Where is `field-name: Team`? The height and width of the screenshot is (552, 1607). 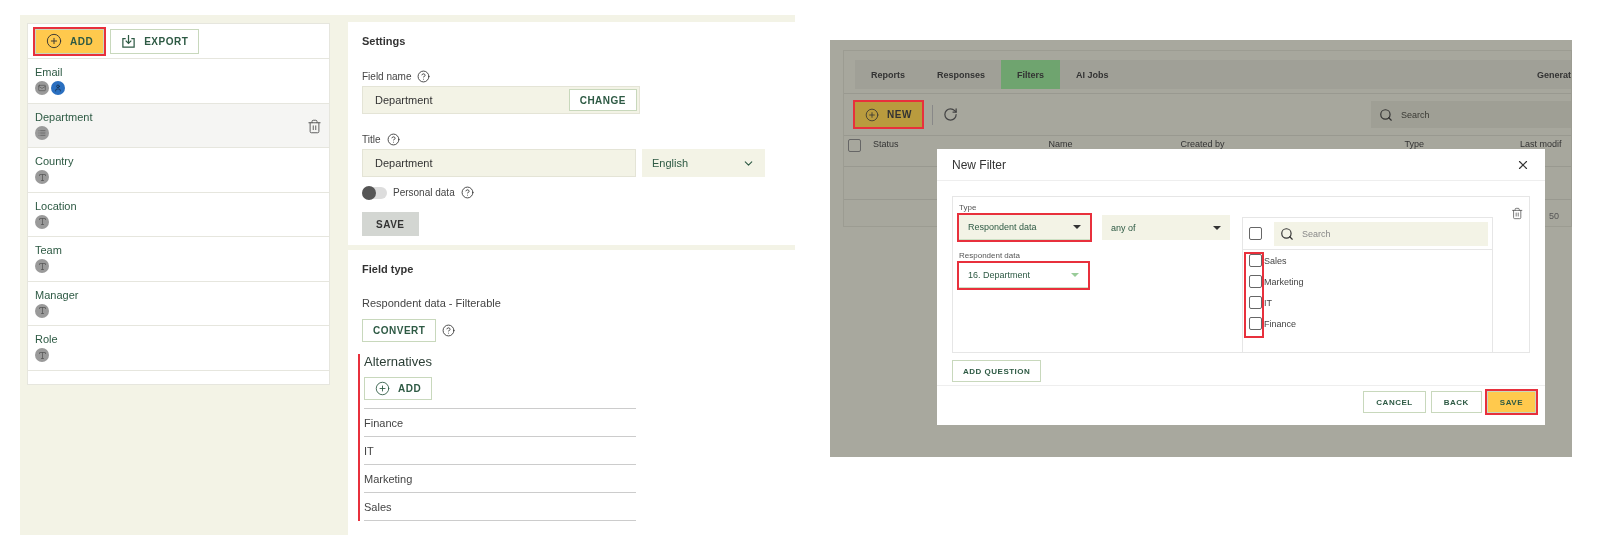 field-name: Team is located at coordinates (48, 250).